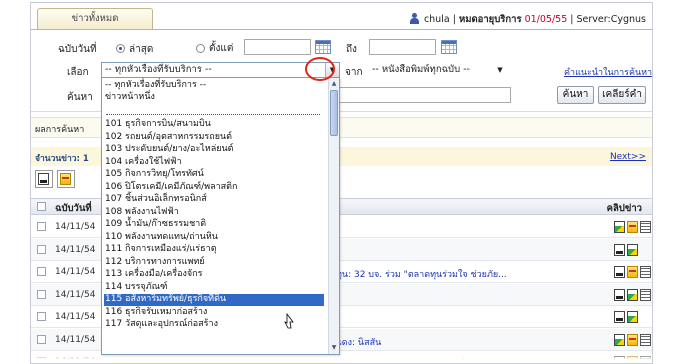  I want to click on source-select-value: -- หนังสือพิมพ์ทุกฉบับ --, so click(421, 69).